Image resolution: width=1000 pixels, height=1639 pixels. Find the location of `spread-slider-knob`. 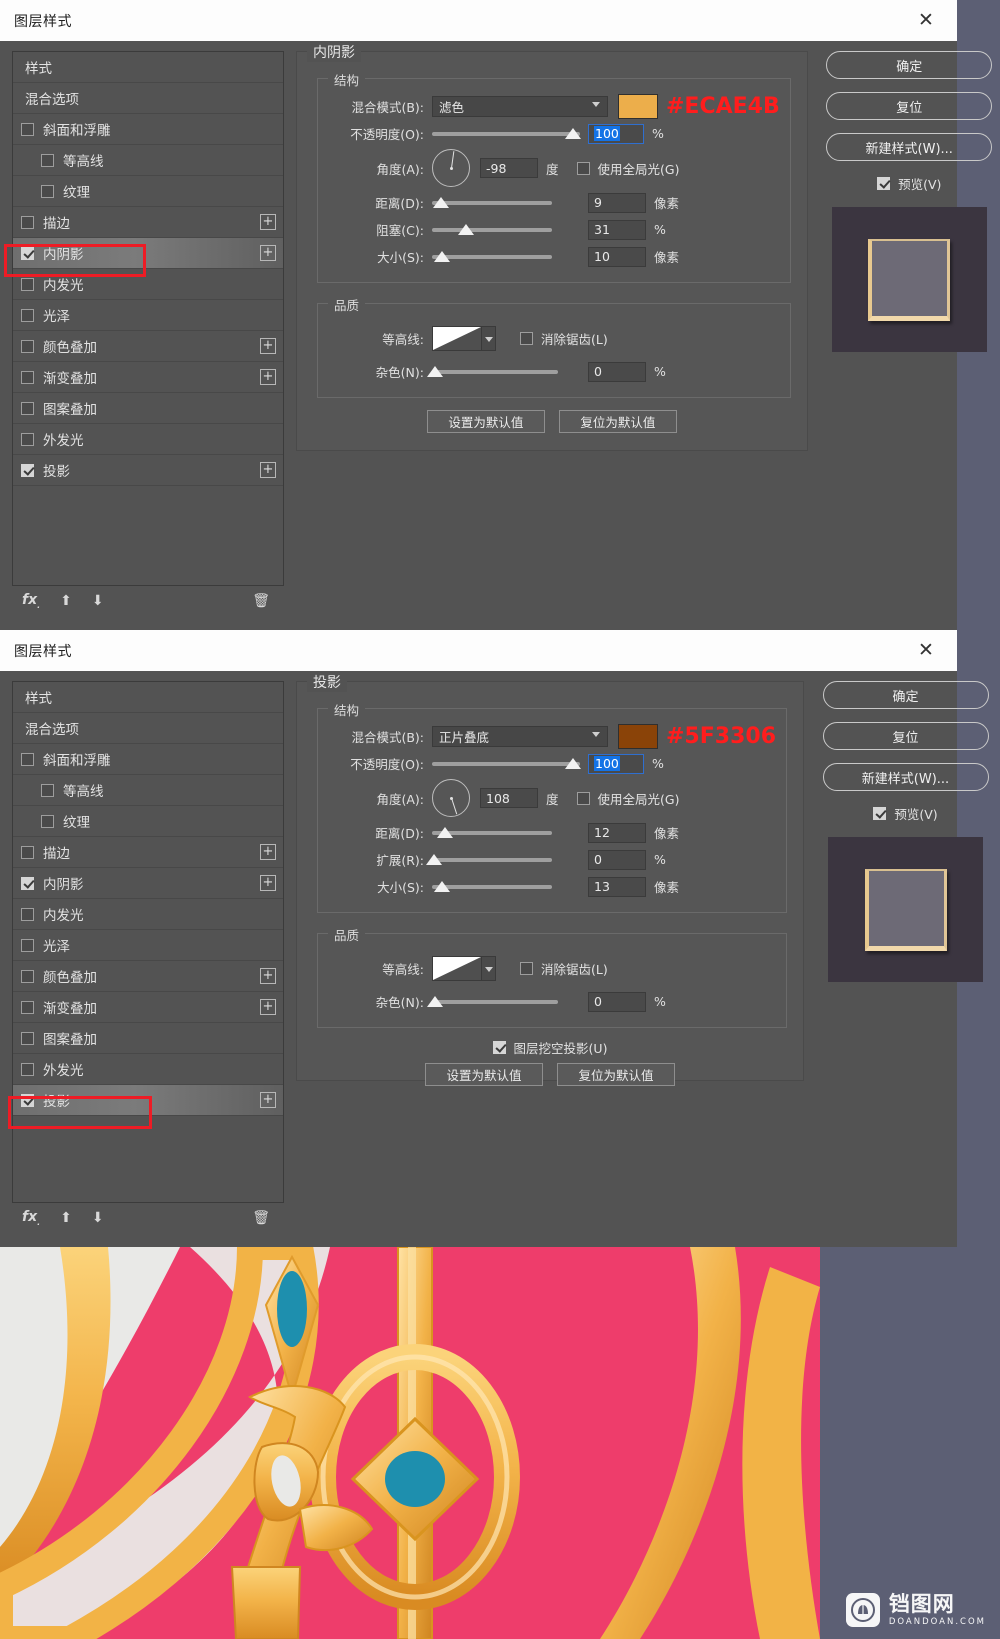

spread-slider-knob is located at coordinates (434, 859).